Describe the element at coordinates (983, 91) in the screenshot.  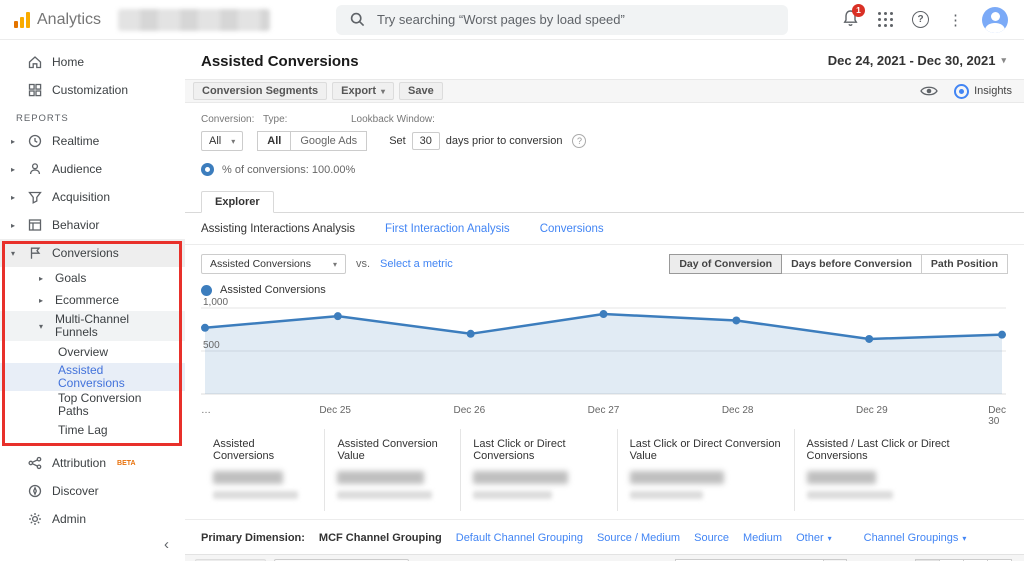
I see `insights-button: Insights` at that location.